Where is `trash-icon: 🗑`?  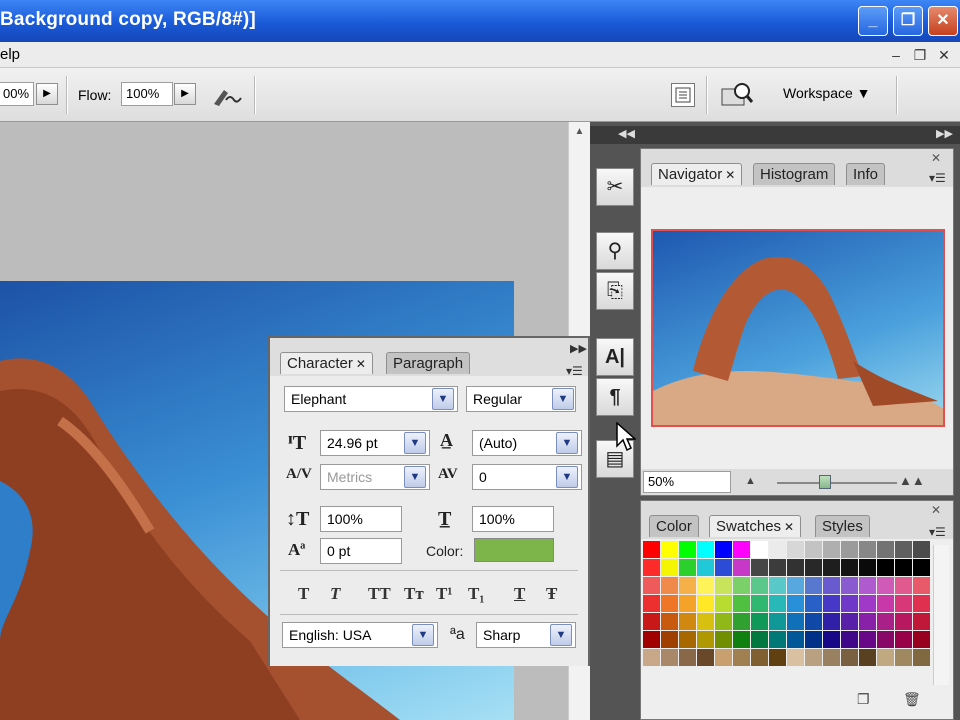 trash-icon: 🗑 is located at coordinates (912, 699).